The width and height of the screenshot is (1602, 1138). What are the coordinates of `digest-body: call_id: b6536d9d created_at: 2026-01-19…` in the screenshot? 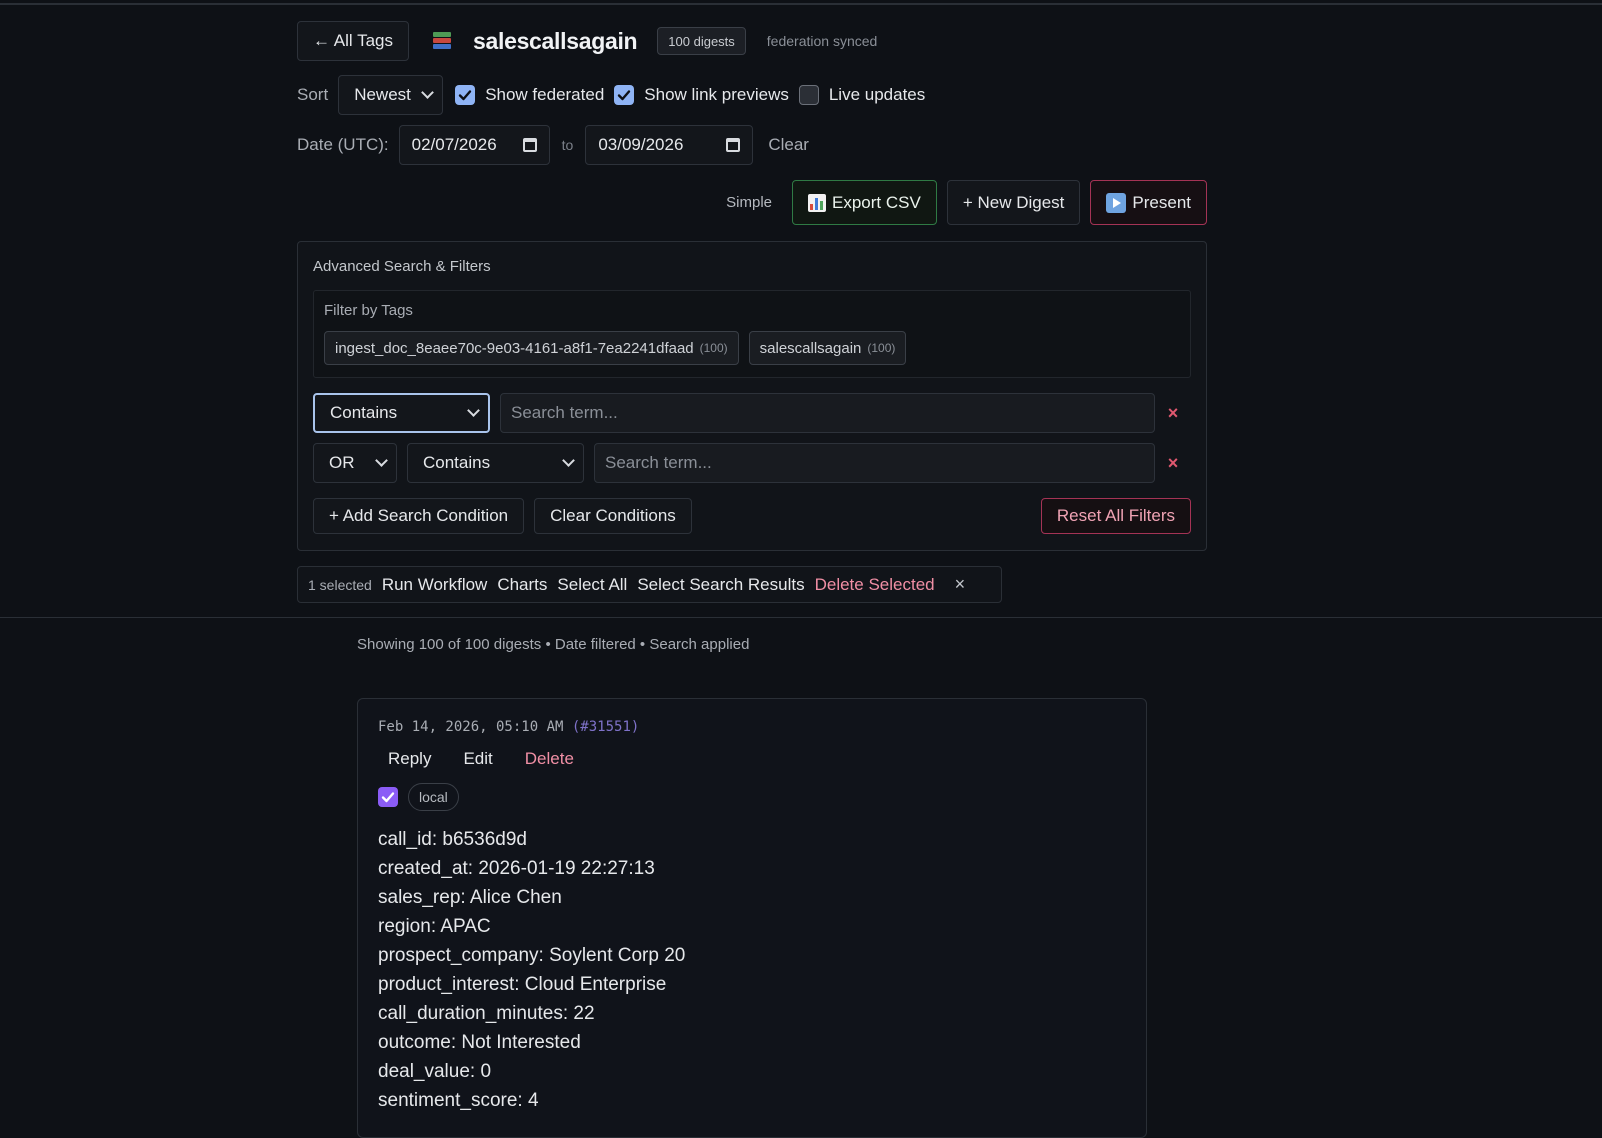 It's located at (752, 970).